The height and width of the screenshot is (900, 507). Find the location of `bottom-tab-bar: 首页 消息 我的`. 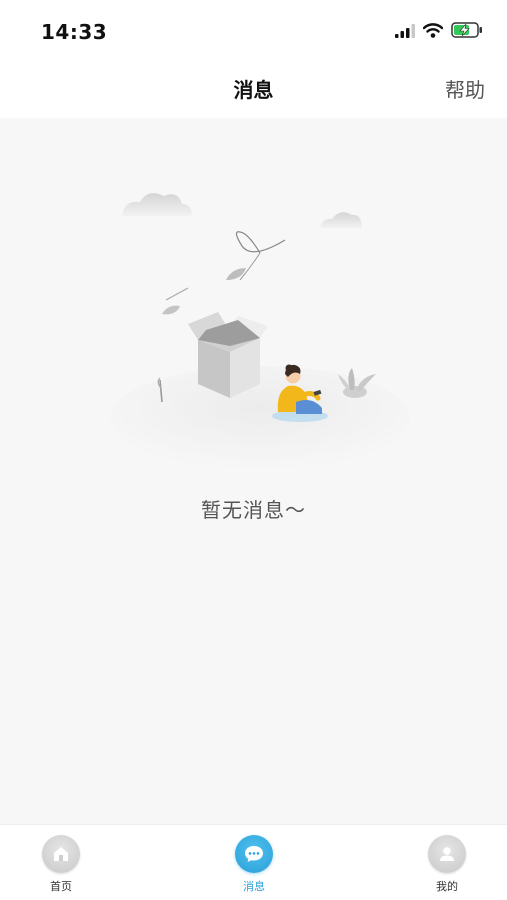

bottom-tab-bar: 首页 消息 我的 is located at coordinates (253, 862).